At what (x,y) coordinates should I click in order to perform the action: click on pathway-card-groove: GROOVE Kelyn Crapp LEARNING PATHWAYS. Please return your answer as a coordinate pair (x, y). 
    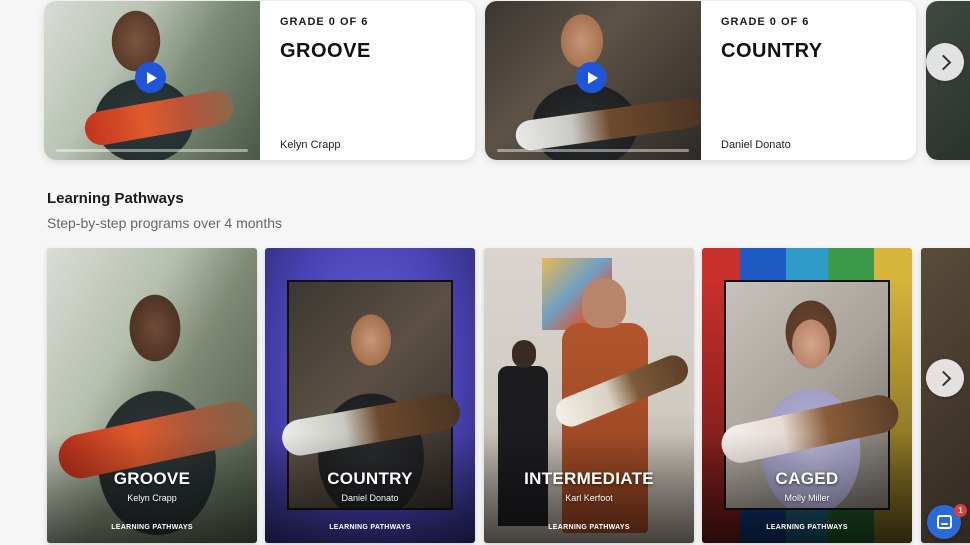
    Looking at the image, I should click on (152, 395).